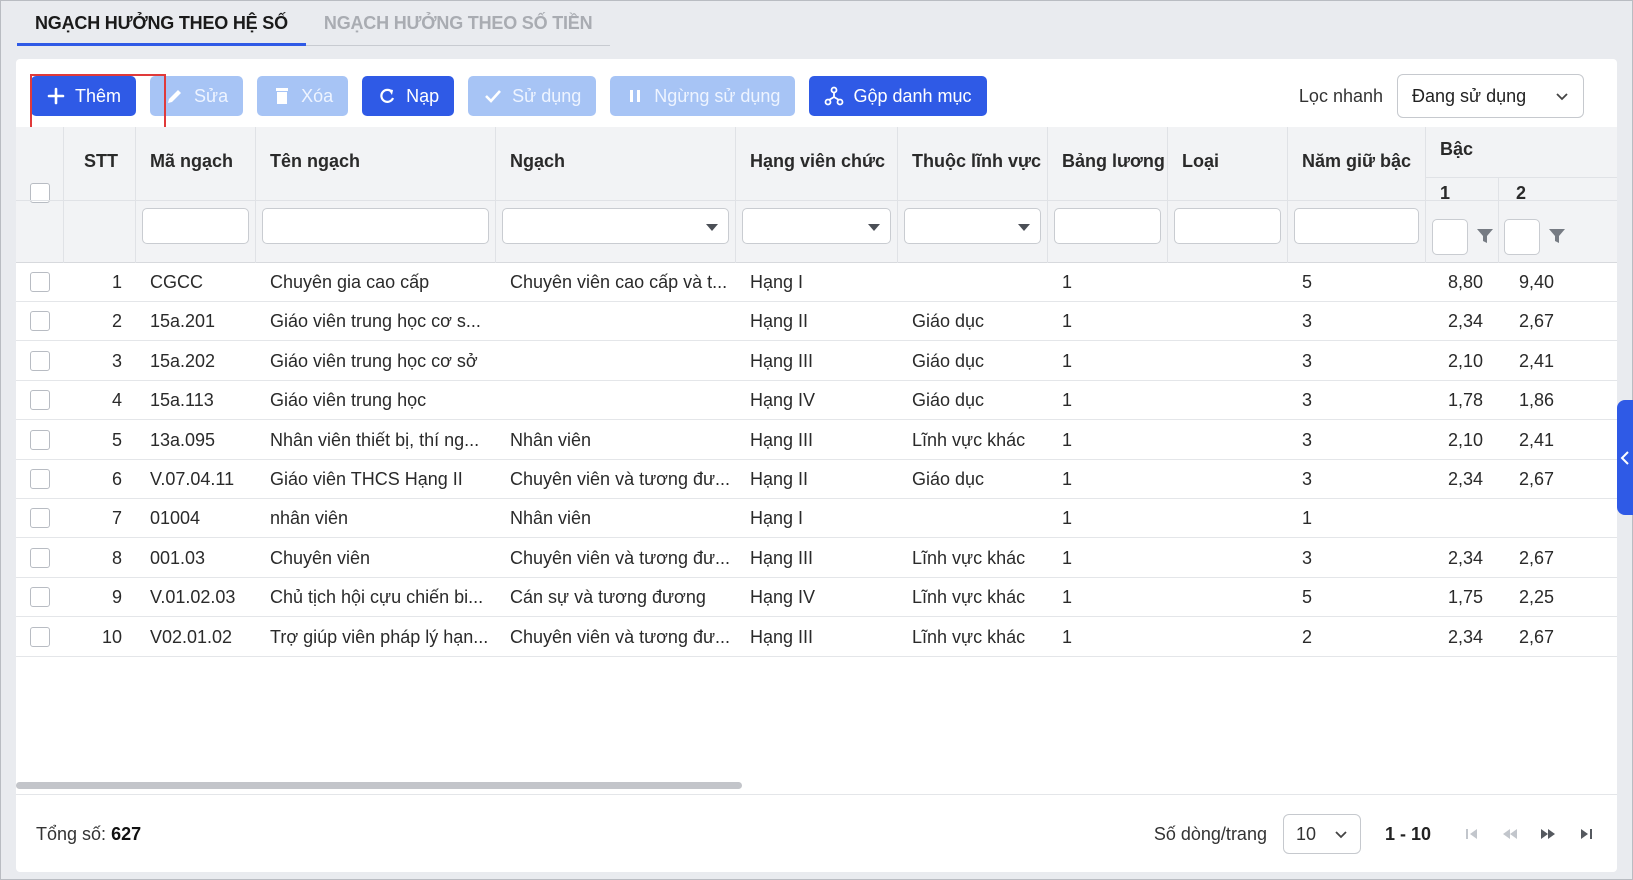 This screenshot has width=1633, height=880. I want to click on cell-nam: 5, so click(1307, 282).